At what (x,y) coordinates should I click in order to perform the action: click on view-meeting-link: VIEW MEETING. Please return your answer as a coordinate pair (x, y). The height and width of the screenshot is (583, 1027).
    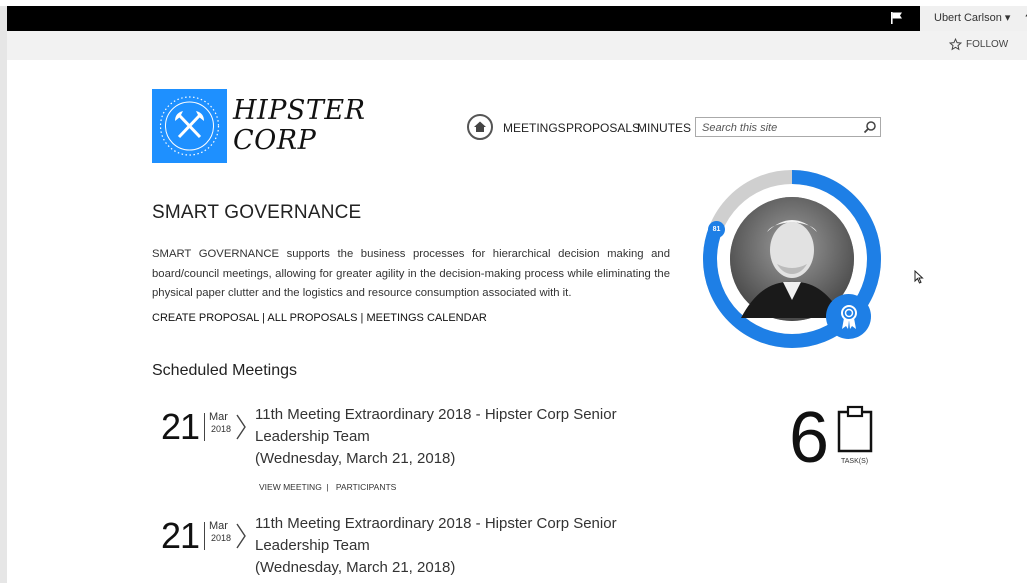
    Looking at the image, I should click on (290, 487).